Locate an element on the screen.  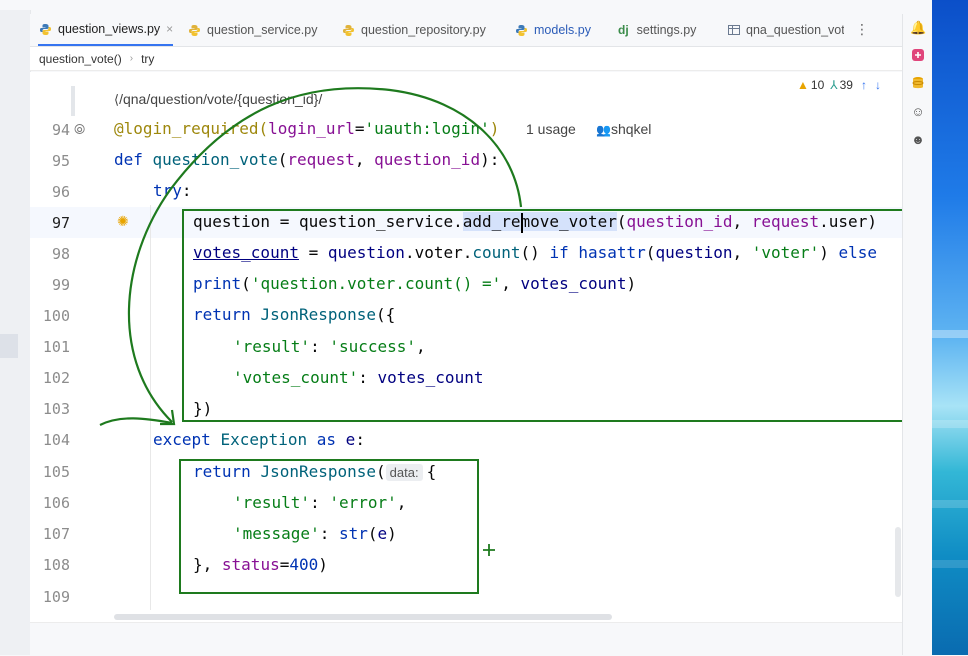
copilot-icon: ☺ is located at coordinates (918, 112).